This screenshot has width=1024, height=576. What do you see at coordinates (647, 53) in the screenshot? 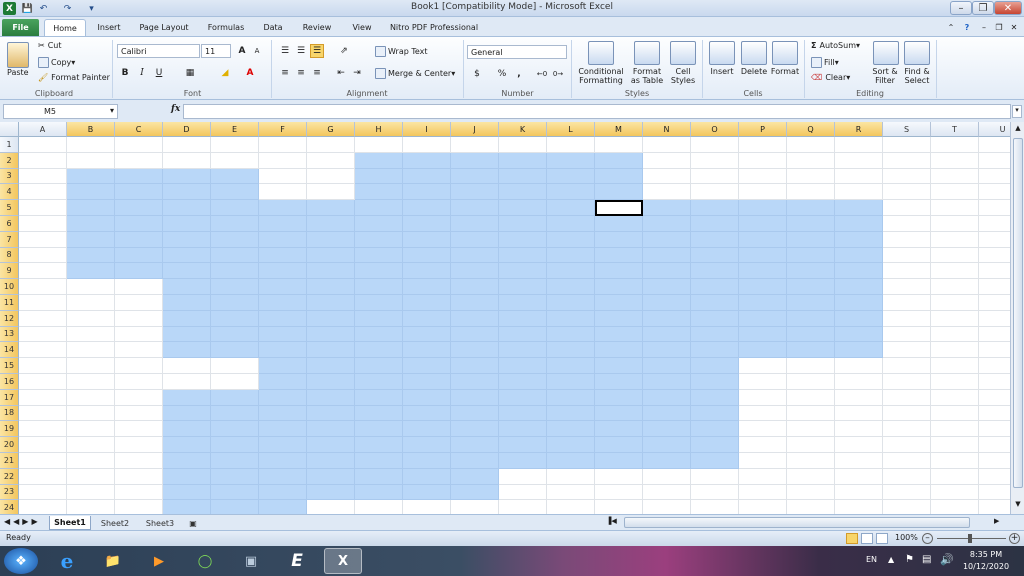
I see `format-as-table-icon` at bounding box center [647, 53].